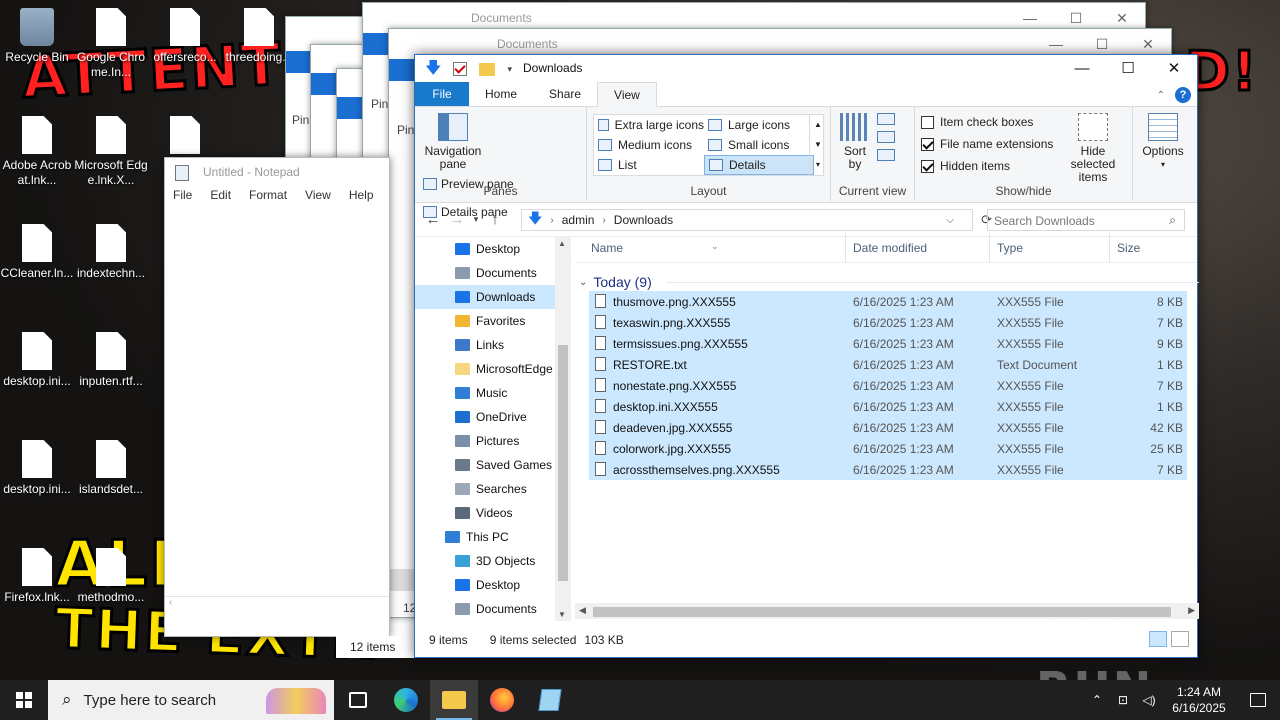  Describe the element at coordinates (565, 94) in the screenshot. I see `tab-share: Share` at that location.